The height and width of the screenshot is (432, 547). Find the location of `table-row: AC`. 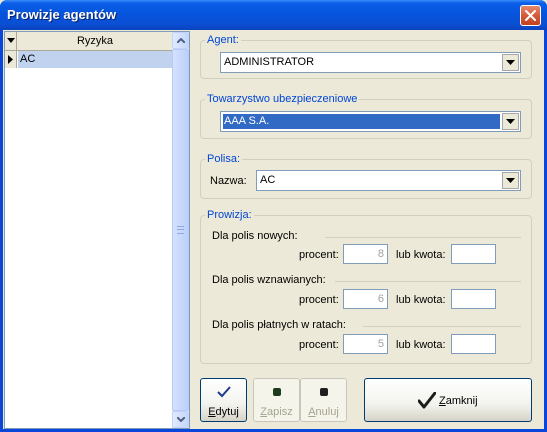

table-row: AC is located at coordinates (88, 59).